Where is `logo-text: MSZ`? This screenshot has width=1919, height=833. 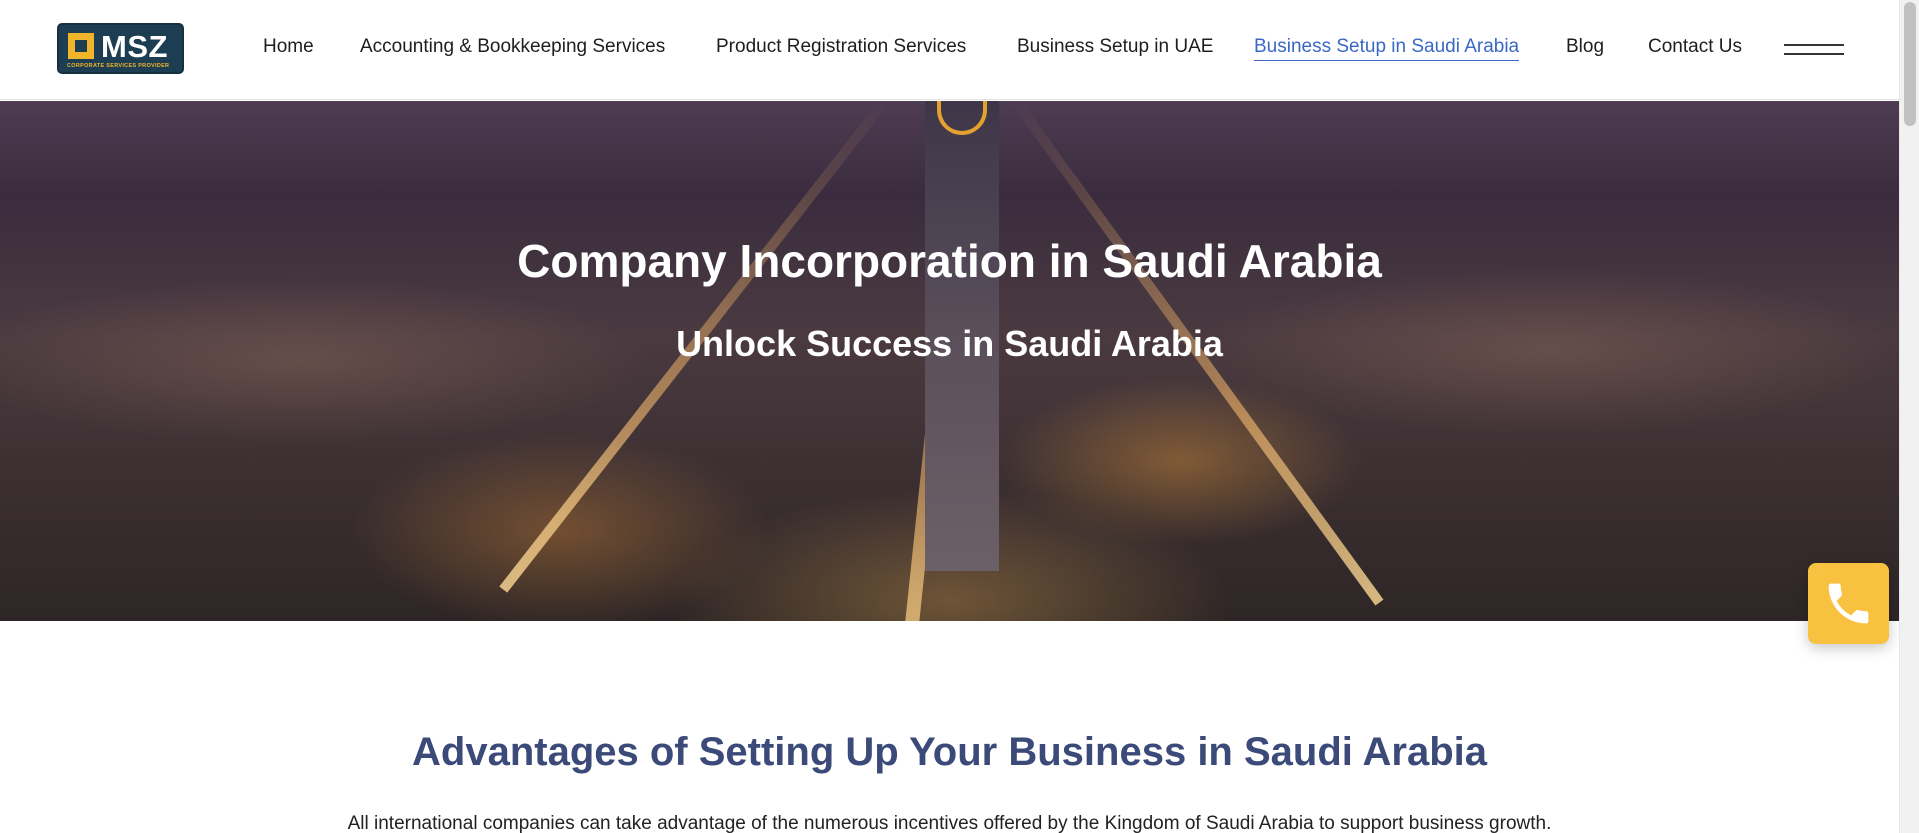 logo-text: MSZ is located at coordinates (134, 46).